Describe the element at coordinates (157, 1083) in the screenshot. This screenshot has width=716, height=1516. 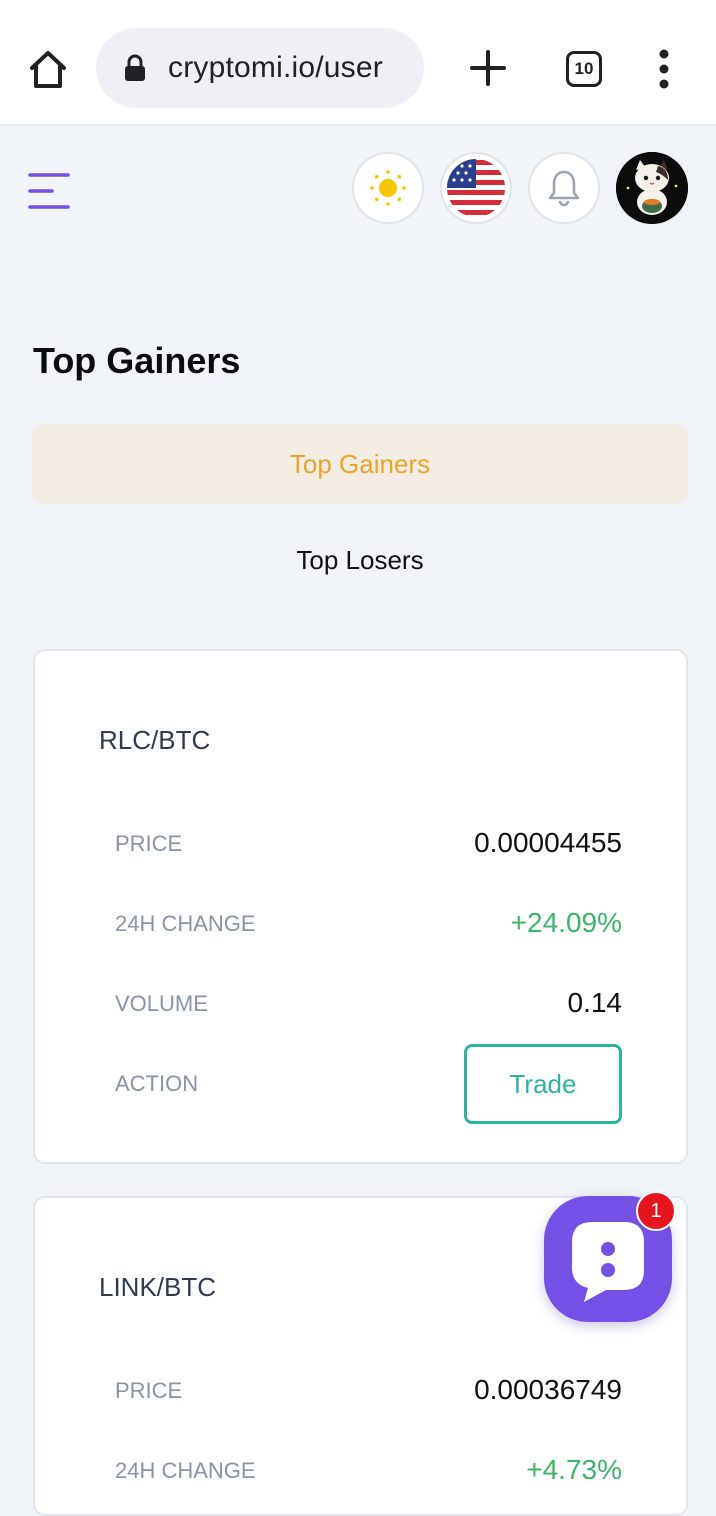
I see `action-label: ACTION` at that location.